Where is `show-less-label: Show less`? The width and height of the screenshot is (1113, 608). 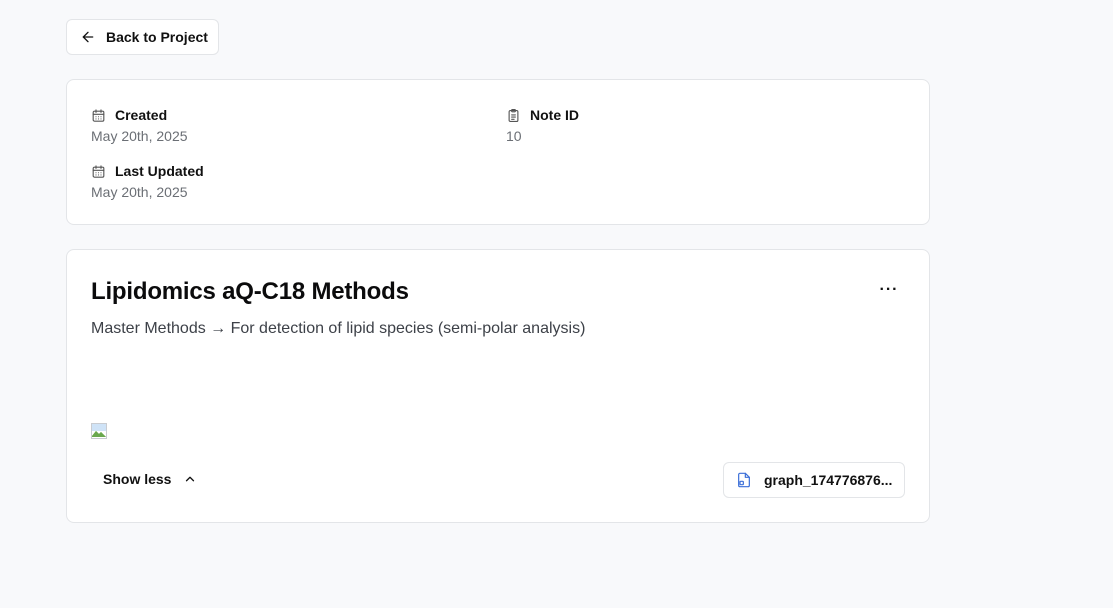
show-less-label: Show less is located at coordinates (137, 479).